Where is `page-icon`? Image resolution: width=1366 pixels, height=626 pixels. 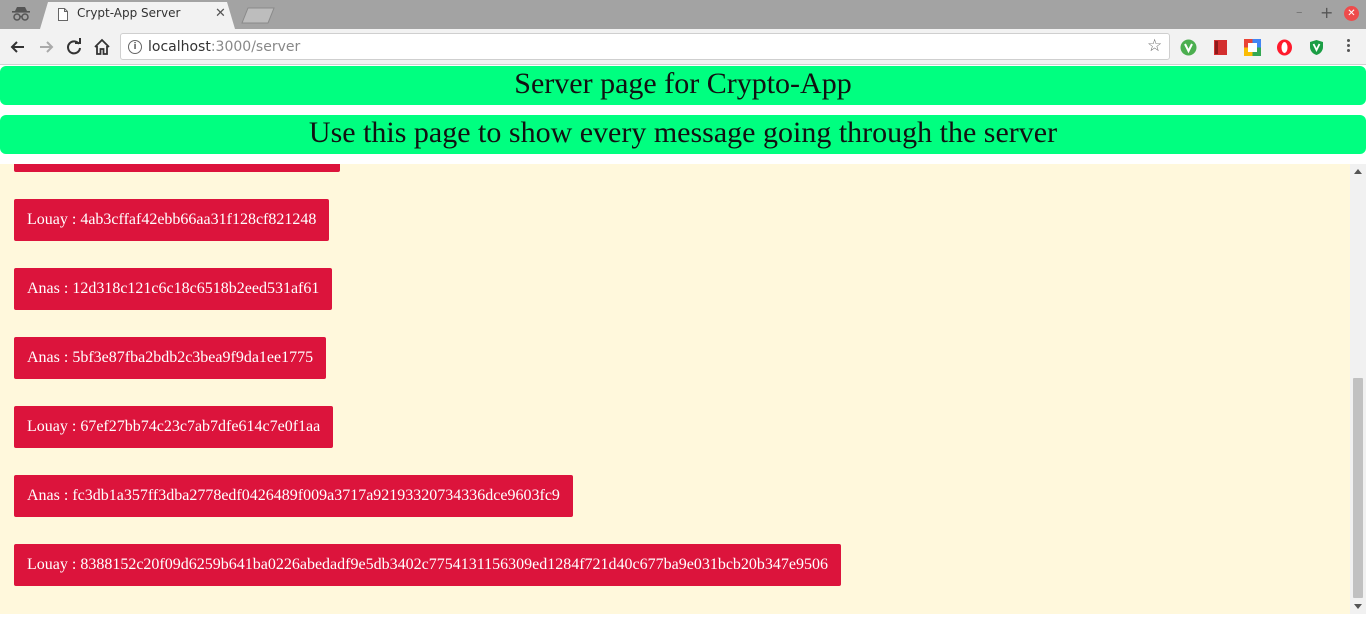 page-icon is located at coordinates (63, 14).